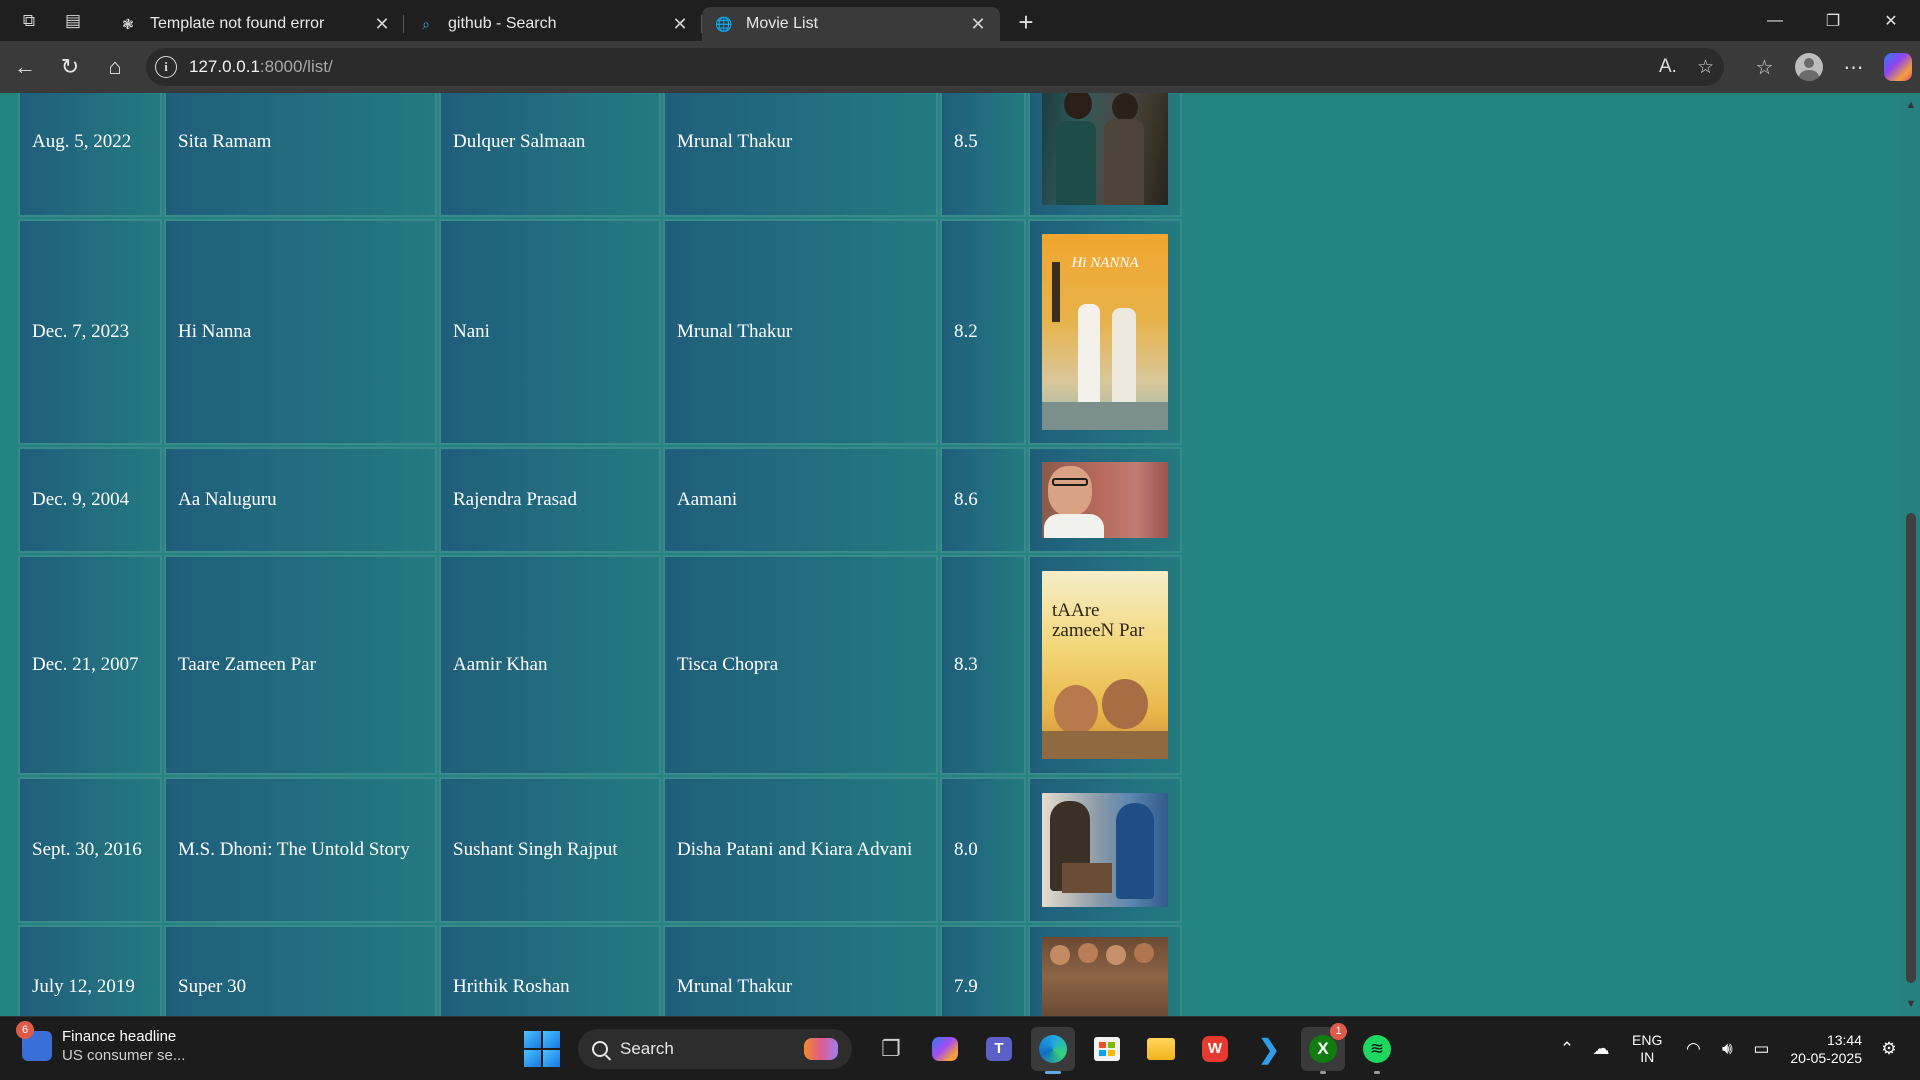  What do you see at coordinates (1898, 67) in the screenshot?
I see `copilot-icon` at bounding box center [1898, 67].